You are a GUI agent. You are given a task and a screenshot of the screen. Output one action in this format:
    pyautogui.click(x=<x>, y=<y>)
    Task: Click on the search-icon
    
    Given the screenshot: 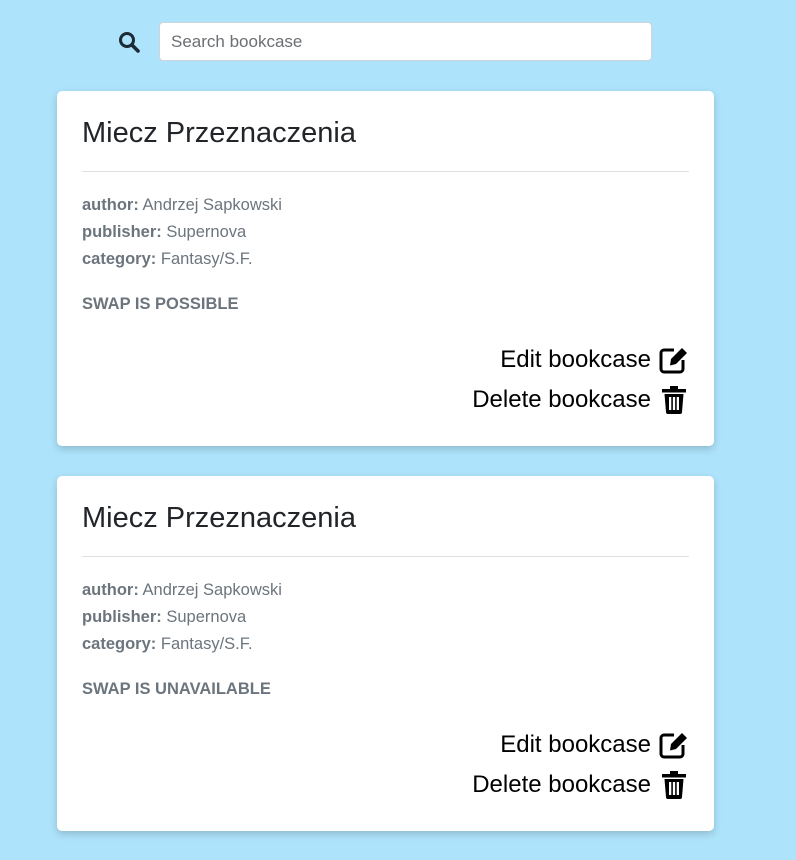 What is the action you would take?
    pyautogui.click(x=129, y=42)
    